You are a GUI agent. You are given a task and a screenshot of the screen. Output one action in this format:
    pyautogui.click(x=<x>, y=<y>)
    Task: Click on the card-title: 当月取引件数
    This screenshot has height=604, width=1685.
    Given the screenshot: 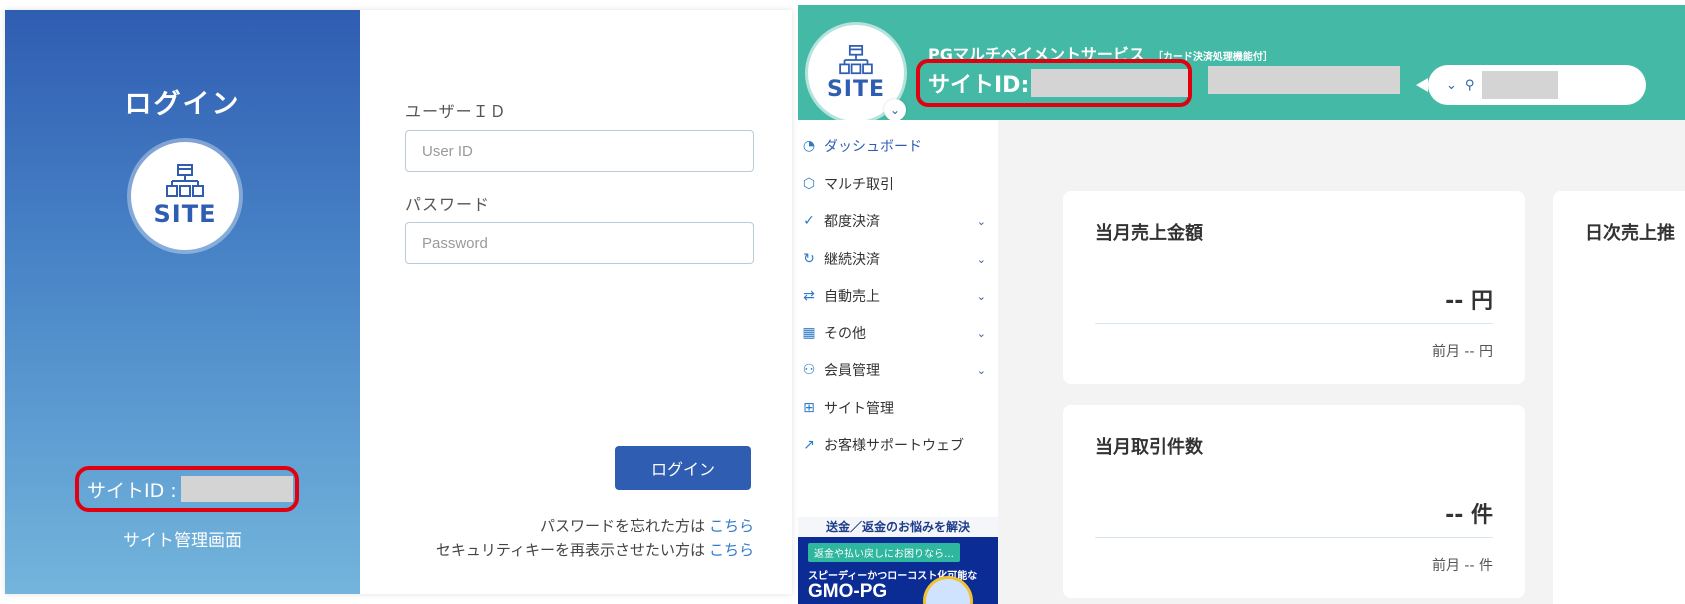 What is the action you would take?
    pyautogui.click(x=1149, y=447)
    